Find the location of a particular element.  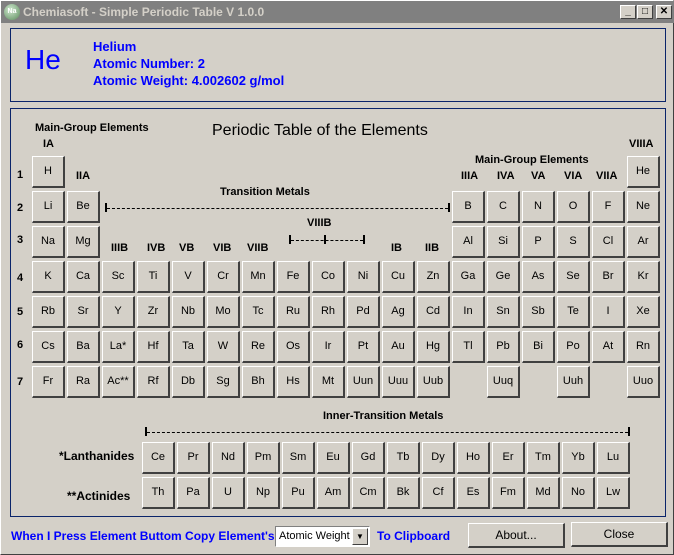

element-button: Uuo is located at coordinates (643, 382).